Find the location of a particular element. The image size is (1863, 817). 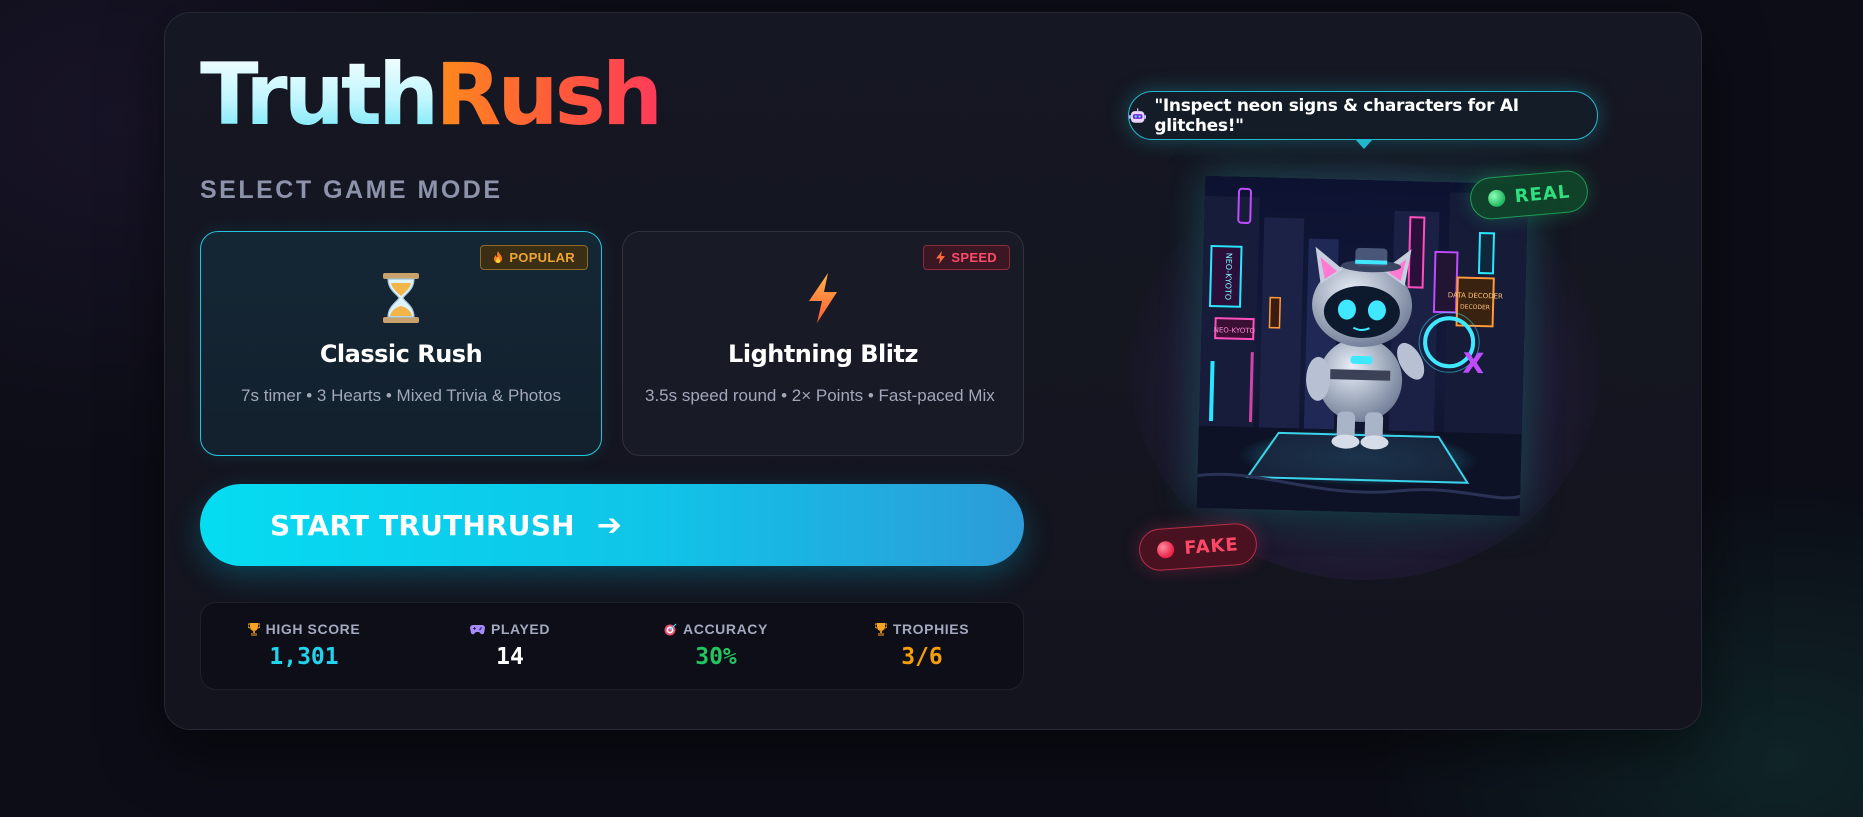

stat-value: 1,301 is located at coordinates (304, 657).